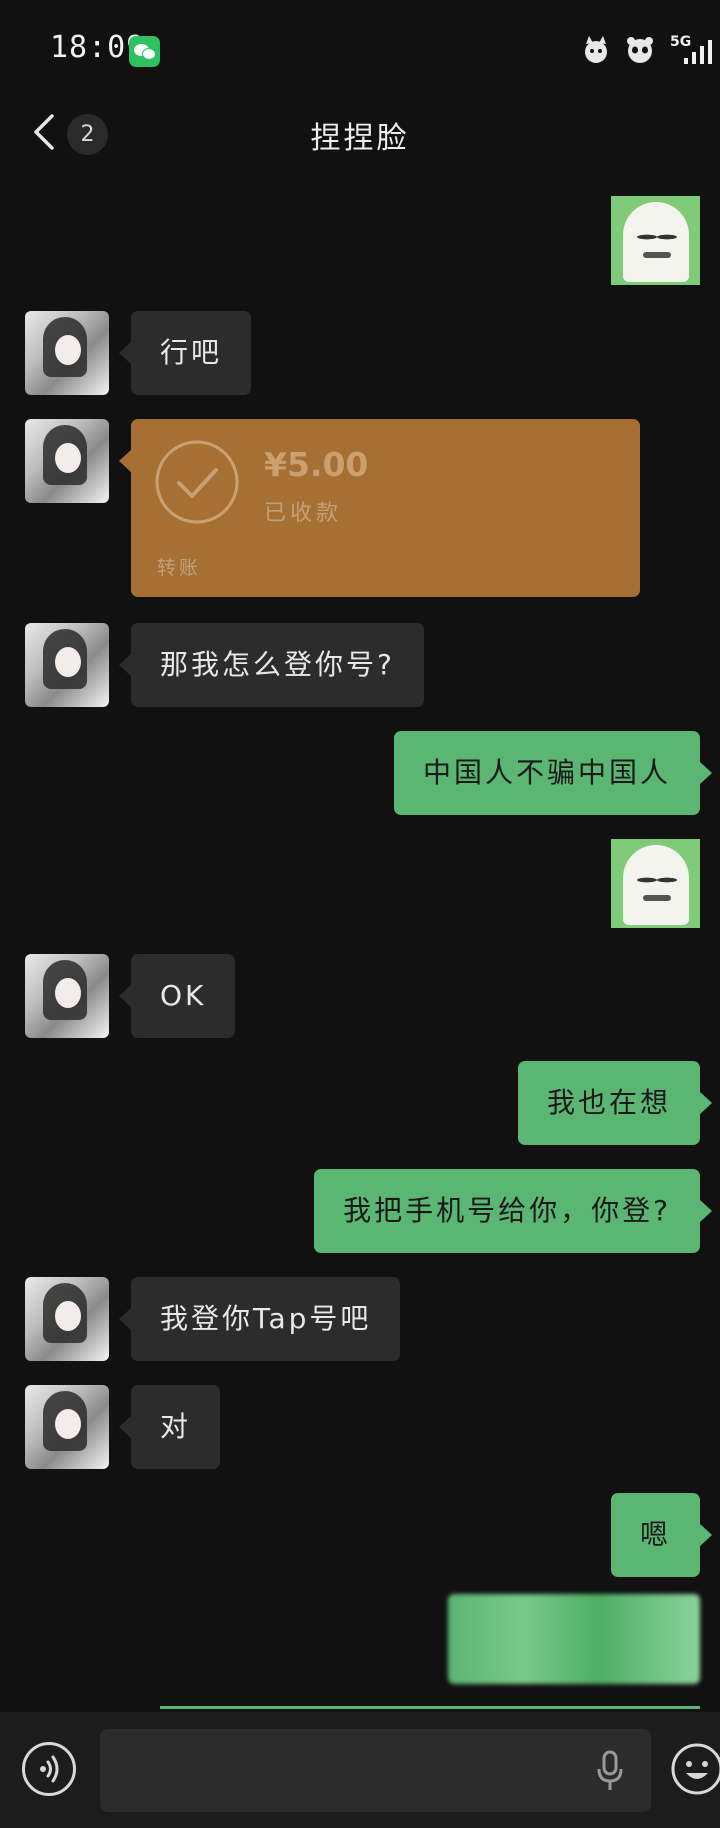 This screenshot has height=1828, width=720. I want to click on transfer-amount: ¥5.00, so click(316, 464).